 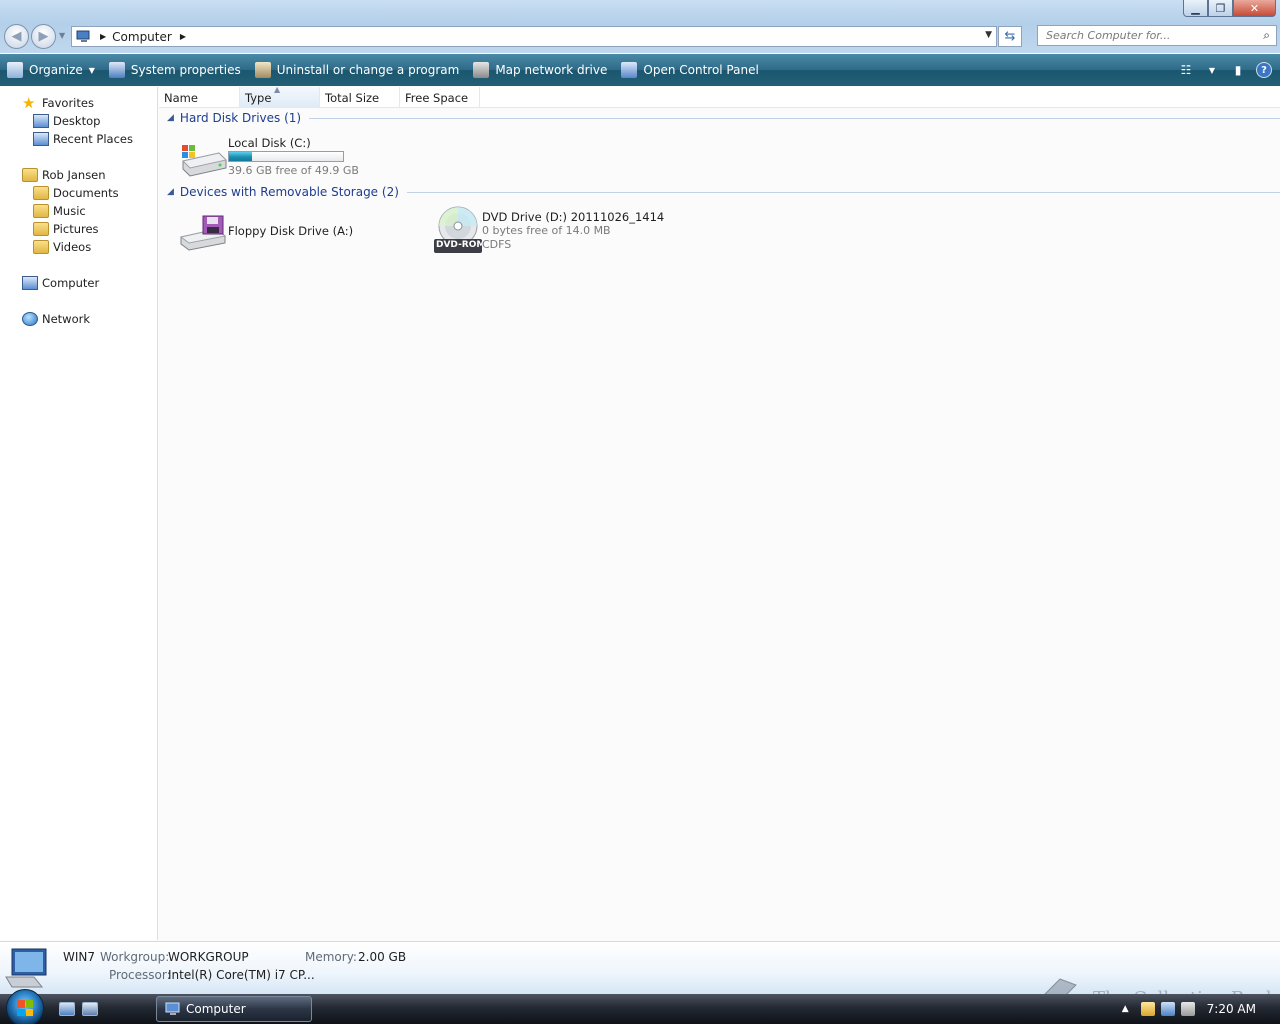 What do you see at coordinates (66, 229) in the screenshot?
I see `nav-pictures: Pictures` at bounding box center [66, 229].